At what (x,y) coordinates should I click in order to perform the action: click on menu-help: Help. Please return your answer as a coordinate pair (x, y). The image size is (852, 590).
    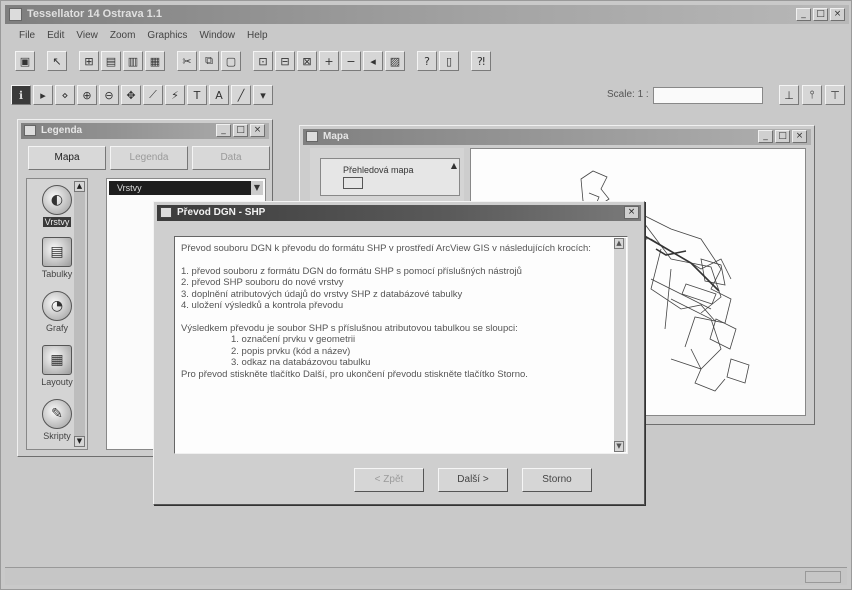
    Looking at the image, I should click on (257, 35).